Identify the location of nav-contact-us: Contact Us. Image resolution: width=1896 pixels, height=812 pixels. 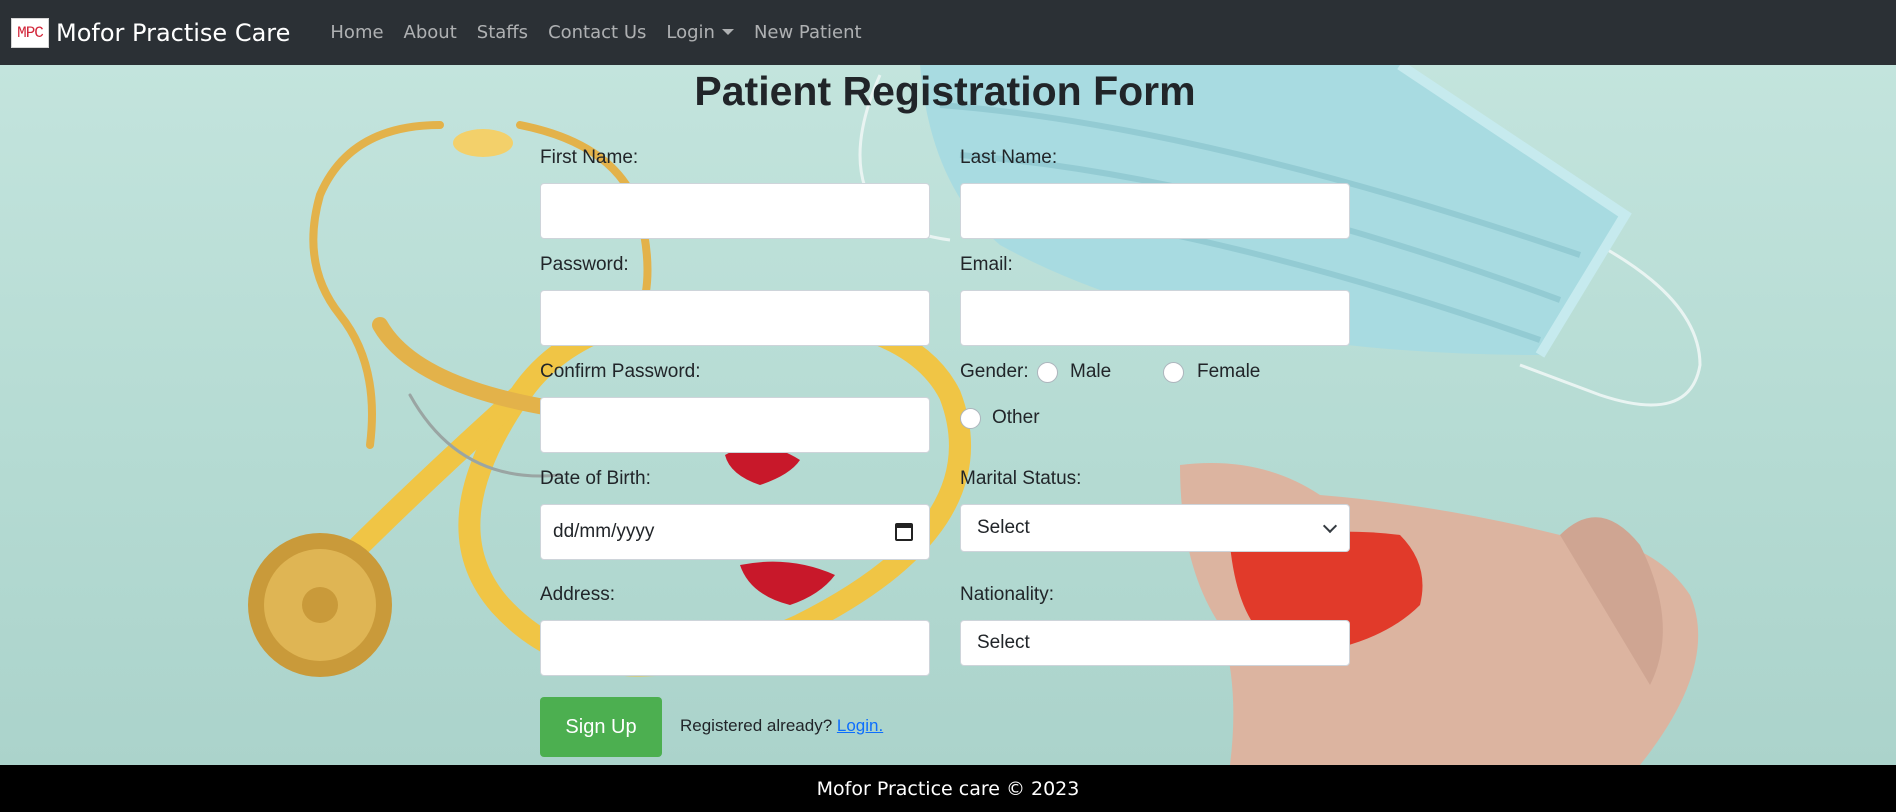
(597, 32).